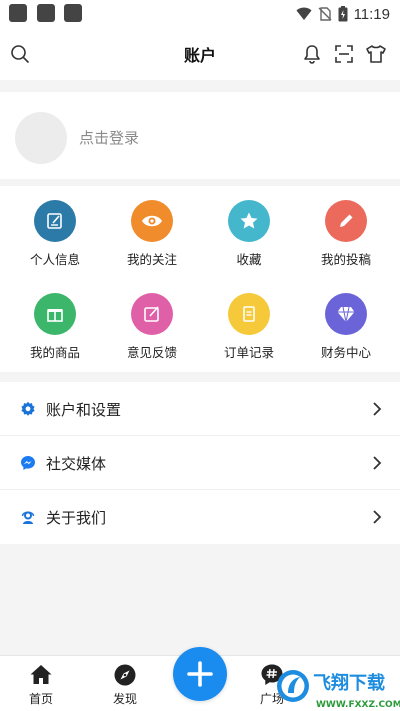  I want to click on compass-icon, so click(125, 675).